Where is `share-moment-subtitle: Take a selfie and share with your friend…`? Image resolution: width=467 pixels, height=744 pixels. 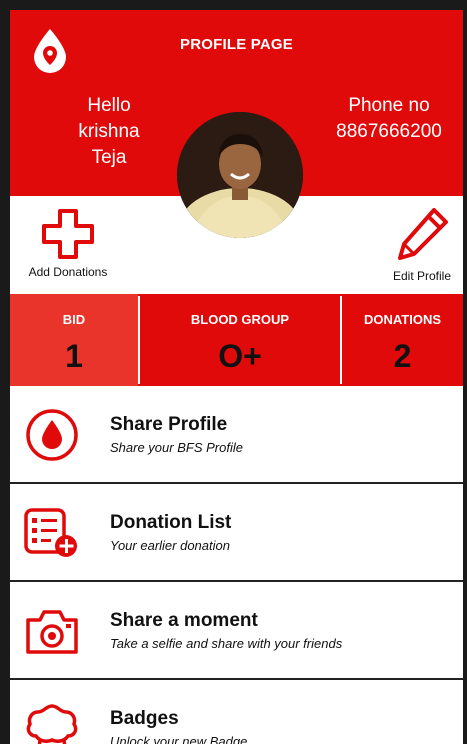 share-moment-subtitle: Take a selfie and share with your friend… is located at coordinates (226, 643).